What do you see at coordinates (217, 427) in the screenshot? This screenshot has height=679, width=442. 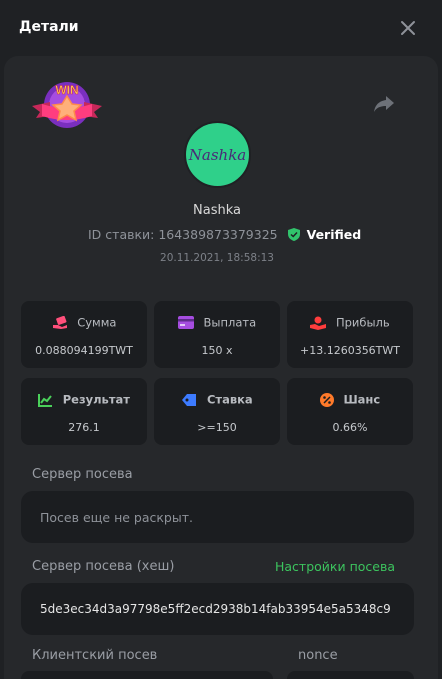 I see `stat-value-bet: >=150` at bounding box center [217, 427].